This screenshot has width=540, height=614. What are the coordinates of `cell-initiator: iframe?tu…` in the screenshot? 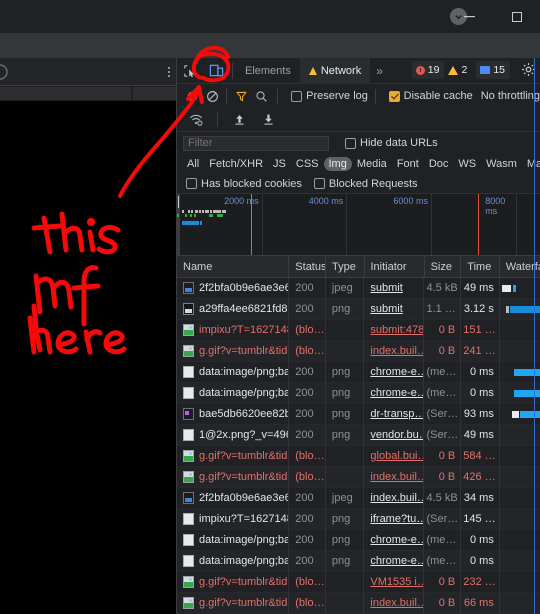 It's located at (394, 519).